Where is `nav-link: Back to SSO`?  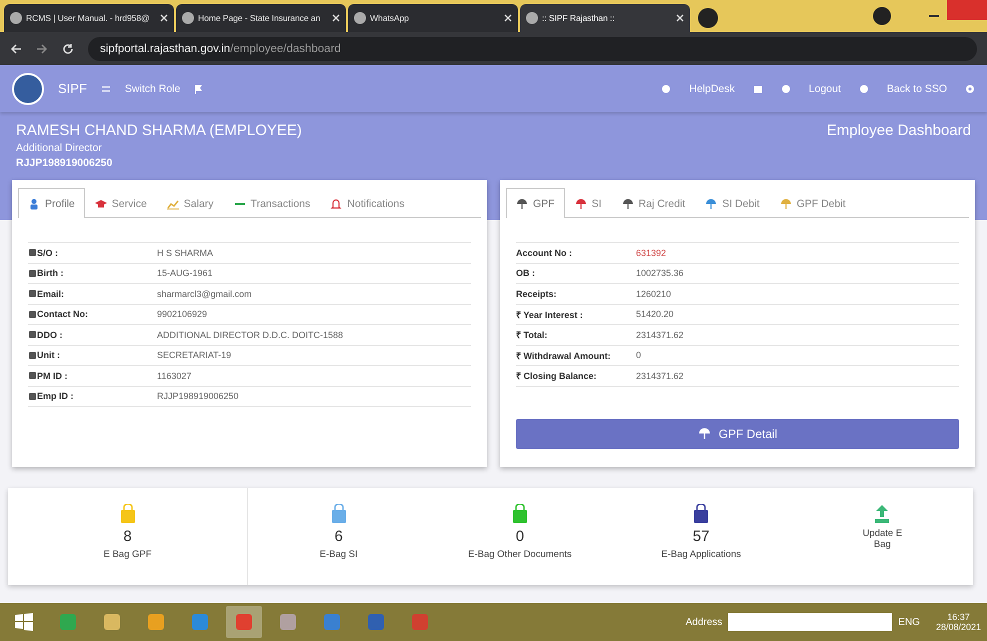 nav-link: Back to SSO is located at coordinates (916, 88).